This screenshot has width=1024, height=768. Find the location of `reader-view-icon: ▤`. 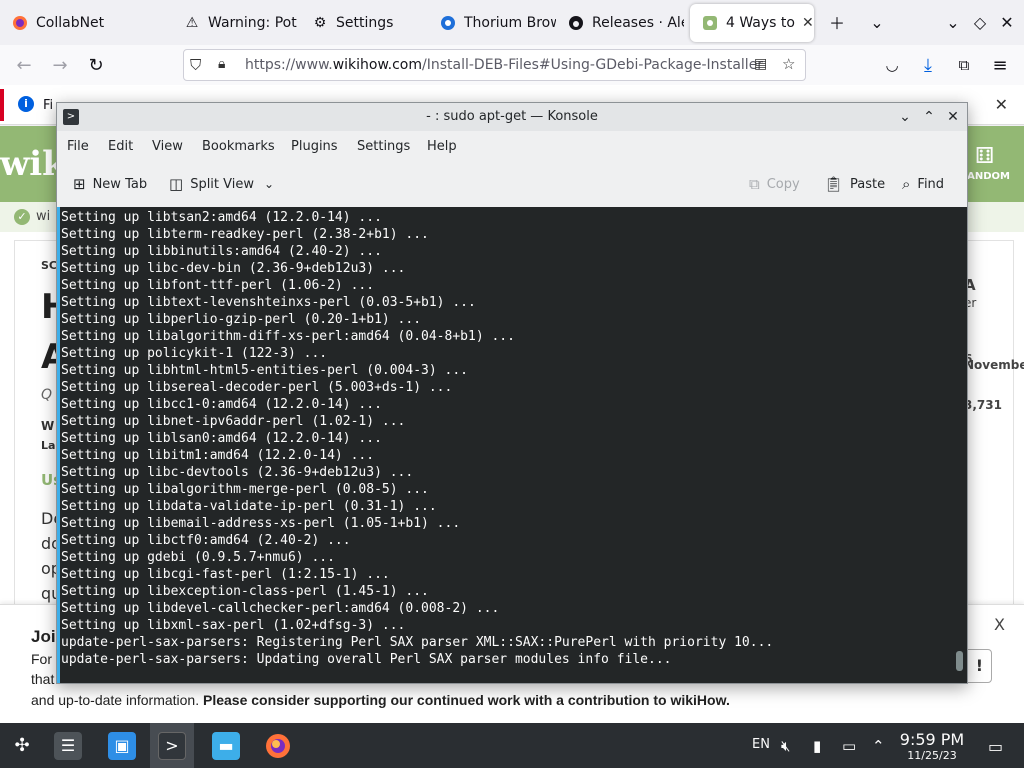

reader-view-icon: ▤ is located at coordinates (760, 64).